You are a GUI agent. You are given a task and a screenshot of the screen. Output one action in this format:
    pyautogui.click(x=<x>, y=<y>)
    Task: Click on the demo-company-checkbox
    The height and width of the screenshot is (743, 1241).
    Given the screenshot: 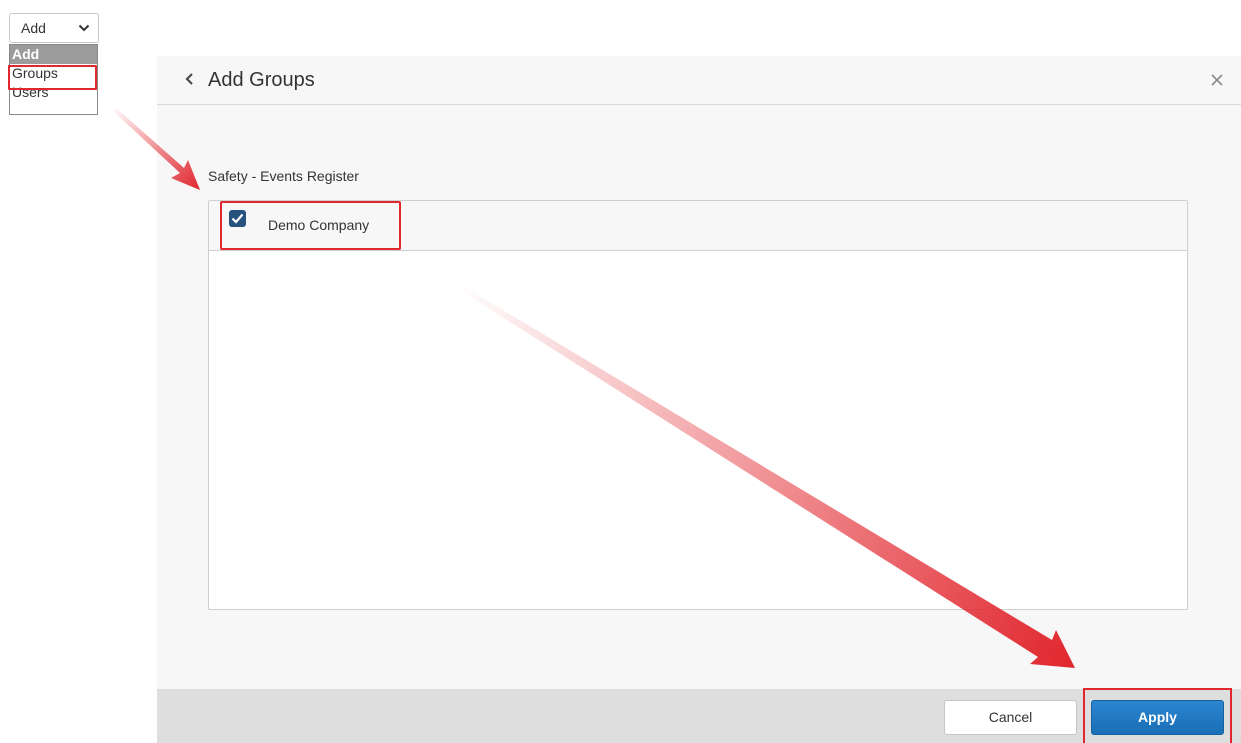 What is the action you would take?
    pyautogui.click(x=237, y=218)
    